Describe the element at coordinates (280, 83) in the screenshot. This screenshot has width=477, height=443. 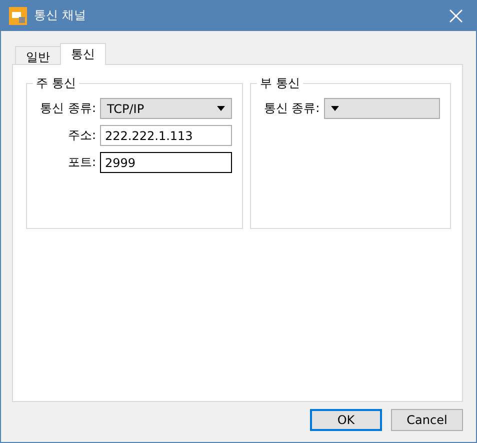
I see `group-title: 부 통신` at that location.